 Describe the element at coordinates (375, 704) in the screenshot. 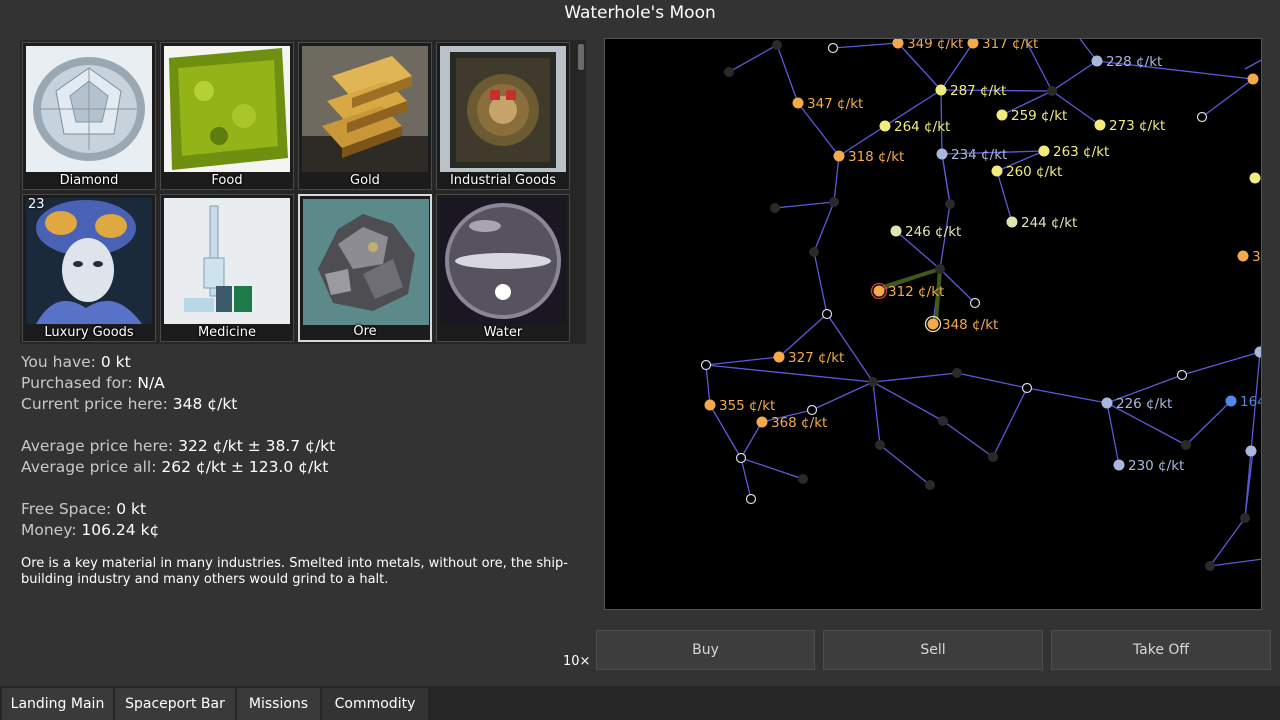

I see `tab-commodity: Commodity` at that location.